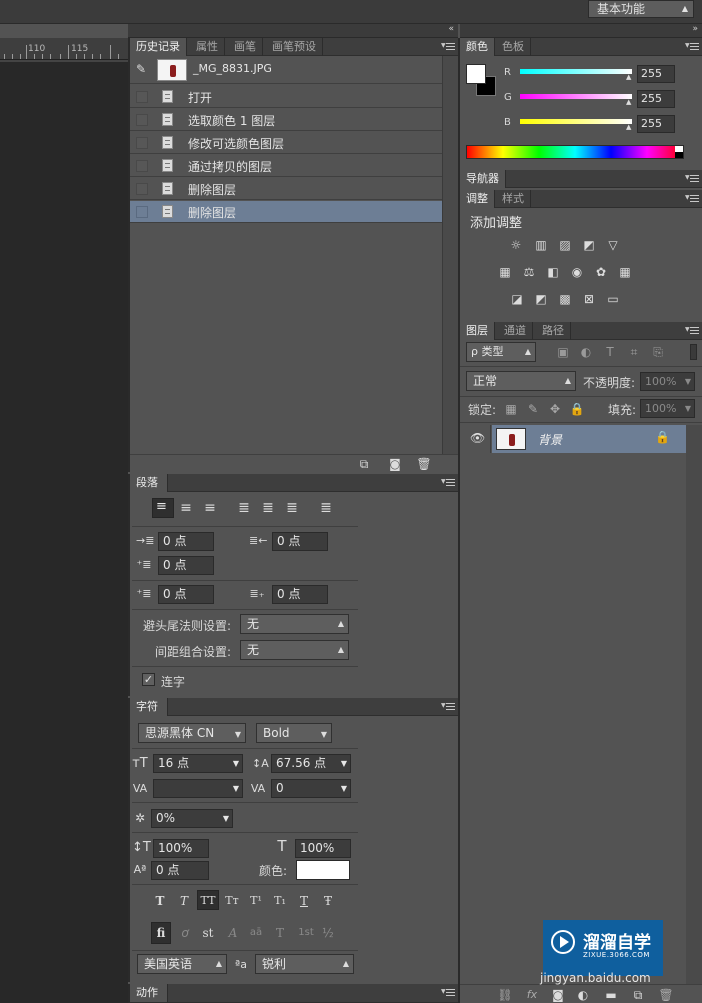  What do you see at coordinates (186, 565) in the screenshot?
I see `indent-first-line-field: 0 点` at bounding box center [186, 565].